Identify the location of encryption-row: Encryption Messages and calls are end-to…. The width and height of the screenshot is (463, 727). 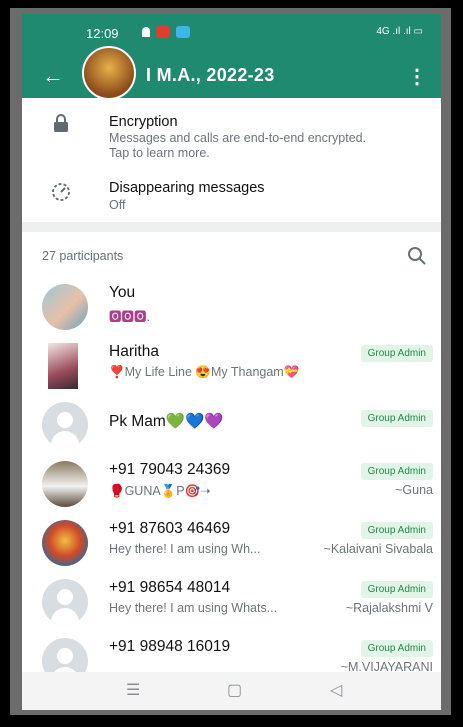
(231, 129).